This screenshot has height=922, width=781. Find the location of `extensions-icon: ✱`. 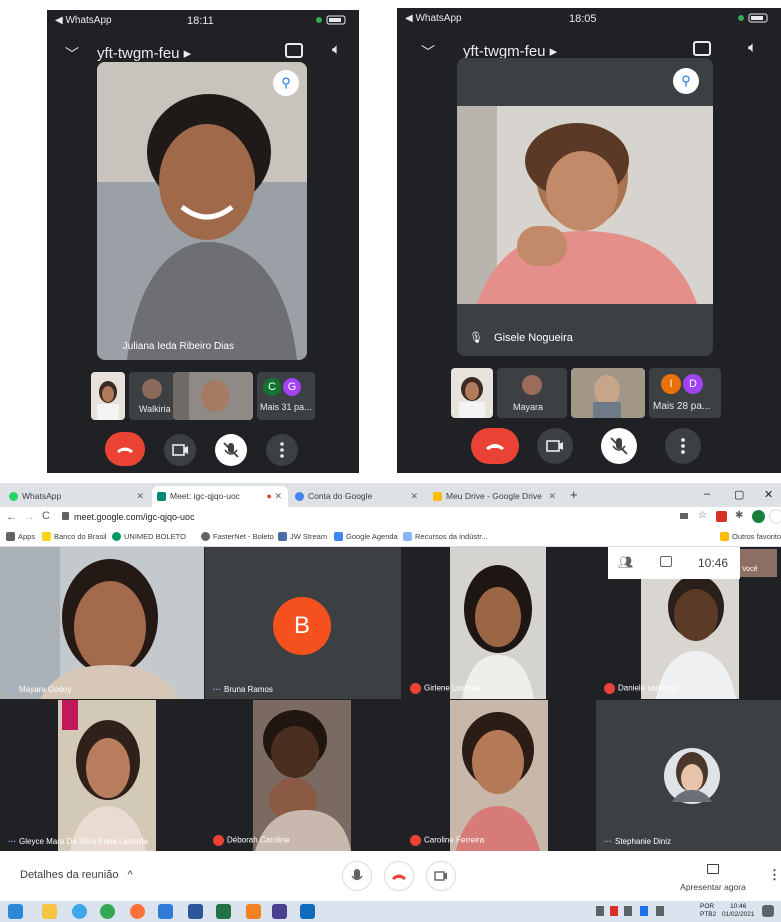

extensions-icon: ✱ is located at coordinates (739, 515).